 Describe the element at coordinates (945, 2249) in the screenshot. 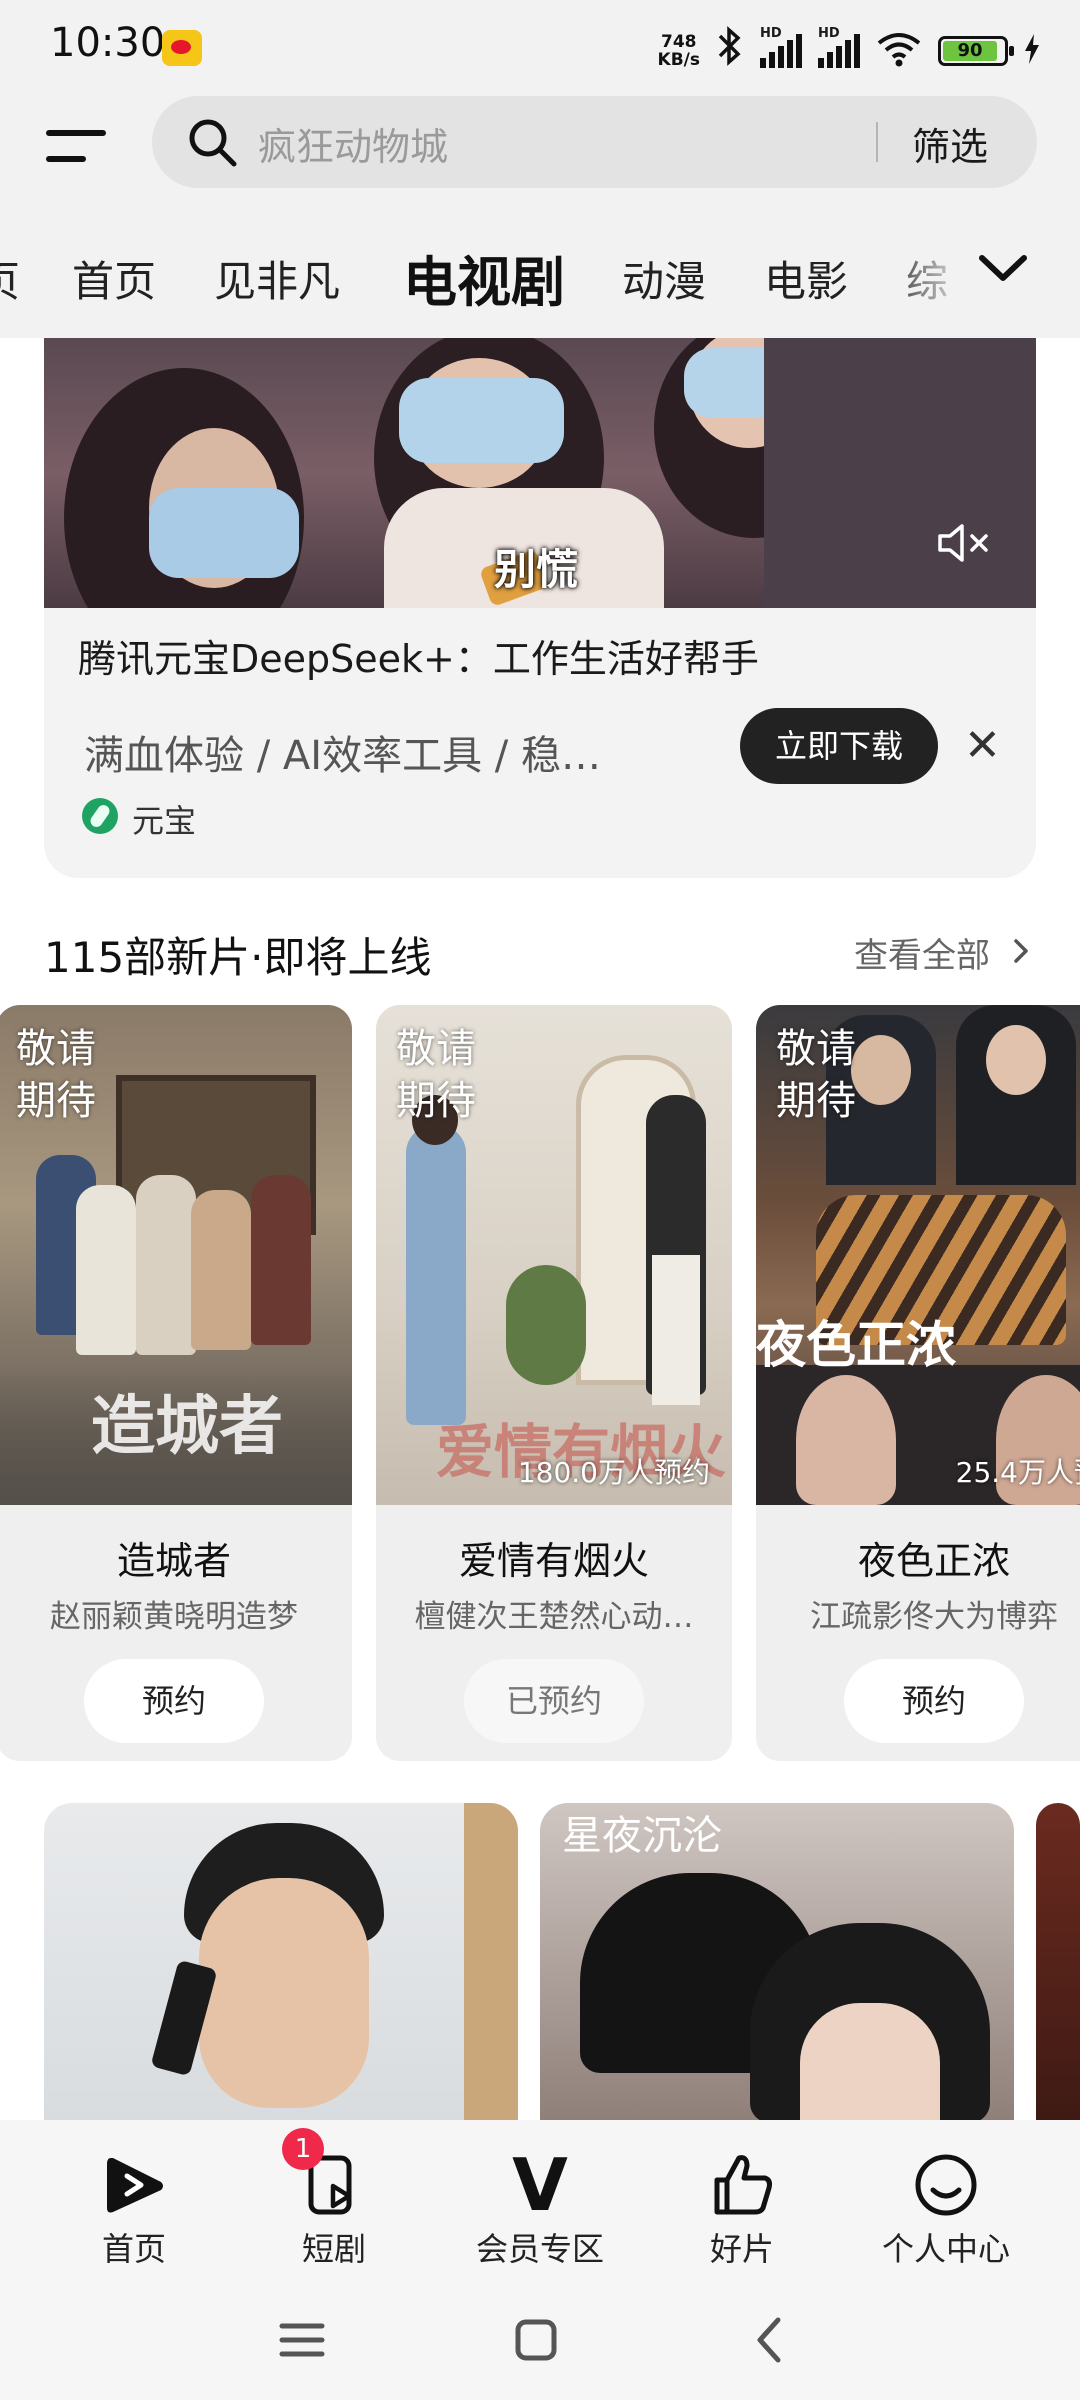

I see `nav-label: 个人中心` at that location.